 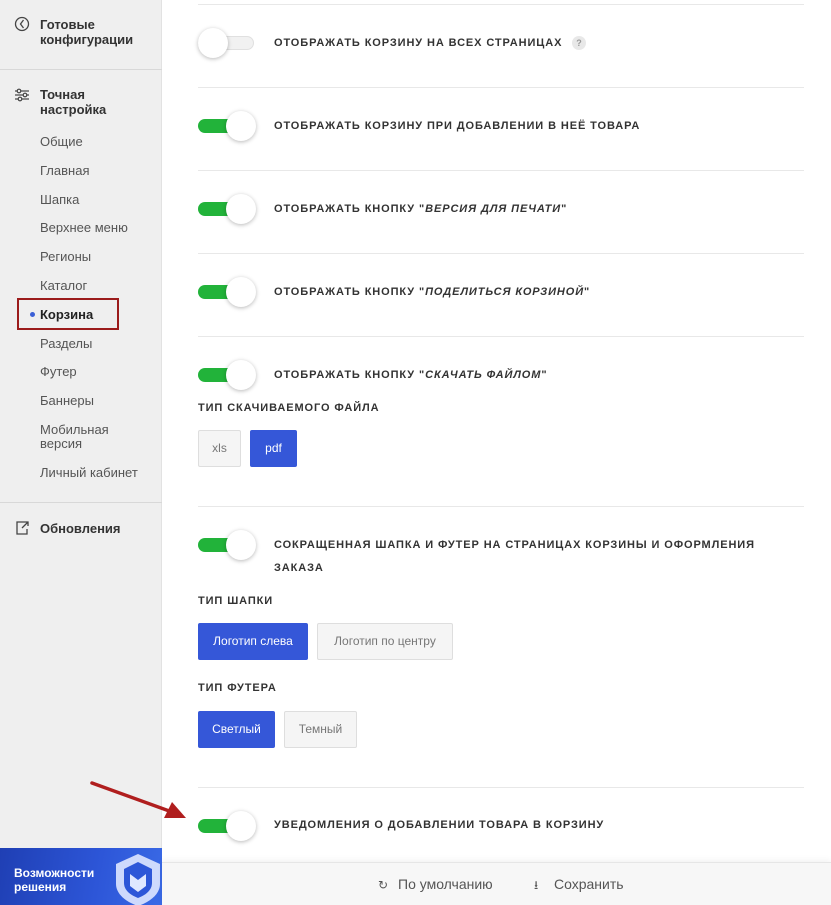 I want to click on promo-text: Возможности решения, so click(x=54, y=880).